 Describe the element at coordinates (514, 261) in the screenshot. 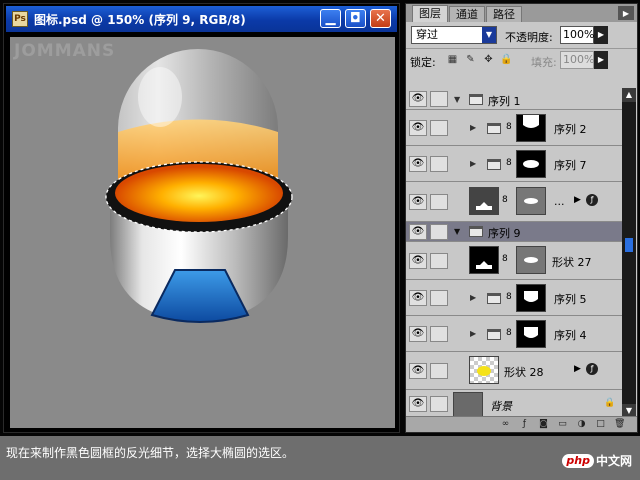

I see `layer-row: 👁 8 形状 27` at that location.